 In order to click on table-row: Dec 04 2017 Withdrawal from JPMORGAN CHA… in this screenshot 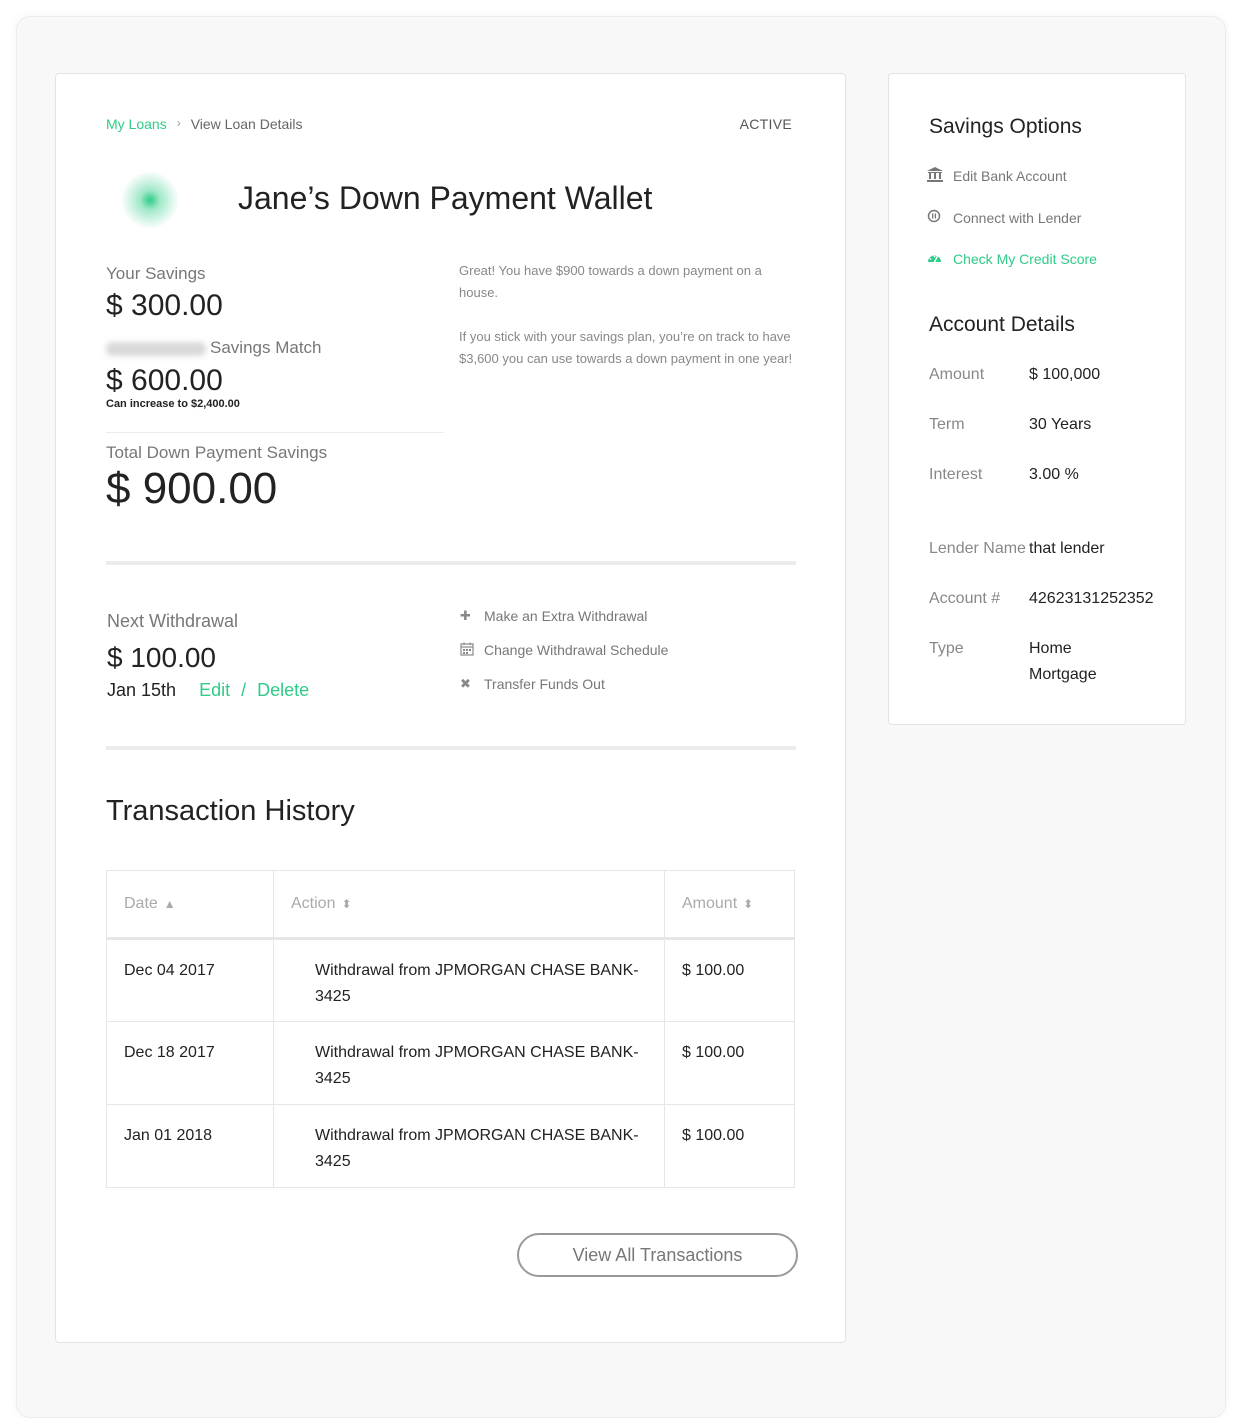, I will do `click(450, 980)`.